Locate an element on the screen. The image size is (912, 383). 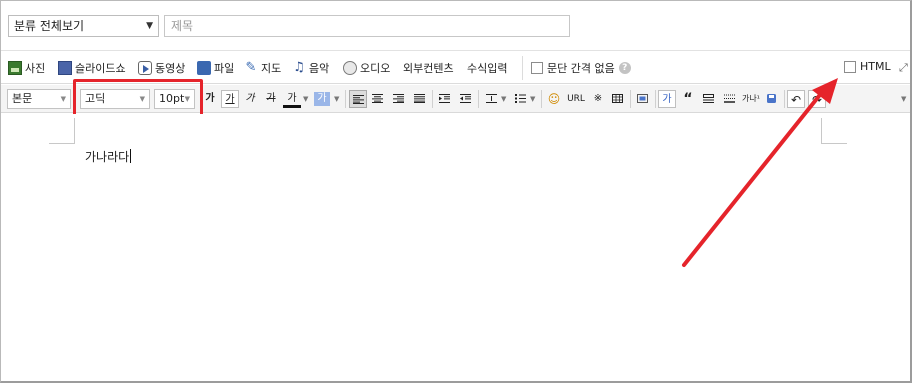
outdent-icon is located at coordinates (465, 98).